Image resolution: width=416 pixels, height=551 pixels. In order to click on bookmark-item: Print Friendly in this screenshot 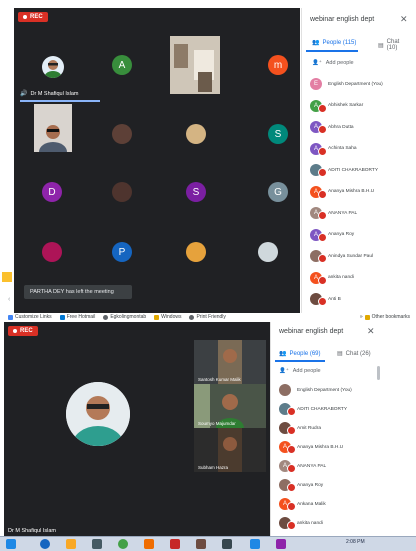, I will do `click(207, 317)`.